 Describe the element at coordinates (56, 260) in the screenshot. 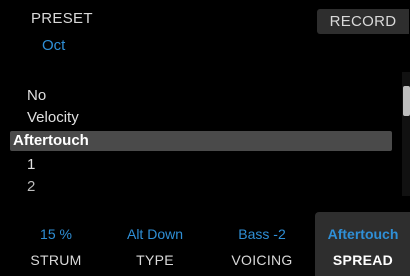

I see `strum-label: STRUM` at that location.